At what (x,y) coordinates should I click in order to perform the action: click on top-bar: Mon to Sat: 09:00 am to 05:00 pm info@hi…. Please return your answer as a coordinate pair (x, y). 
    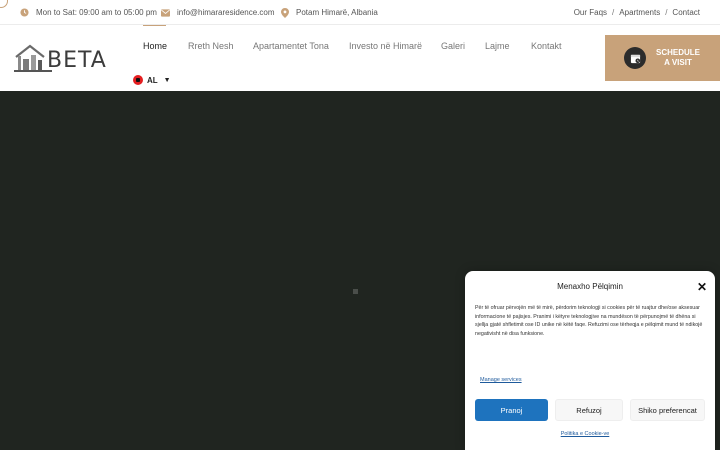
    Looking at the image, I should click on (360, 12).